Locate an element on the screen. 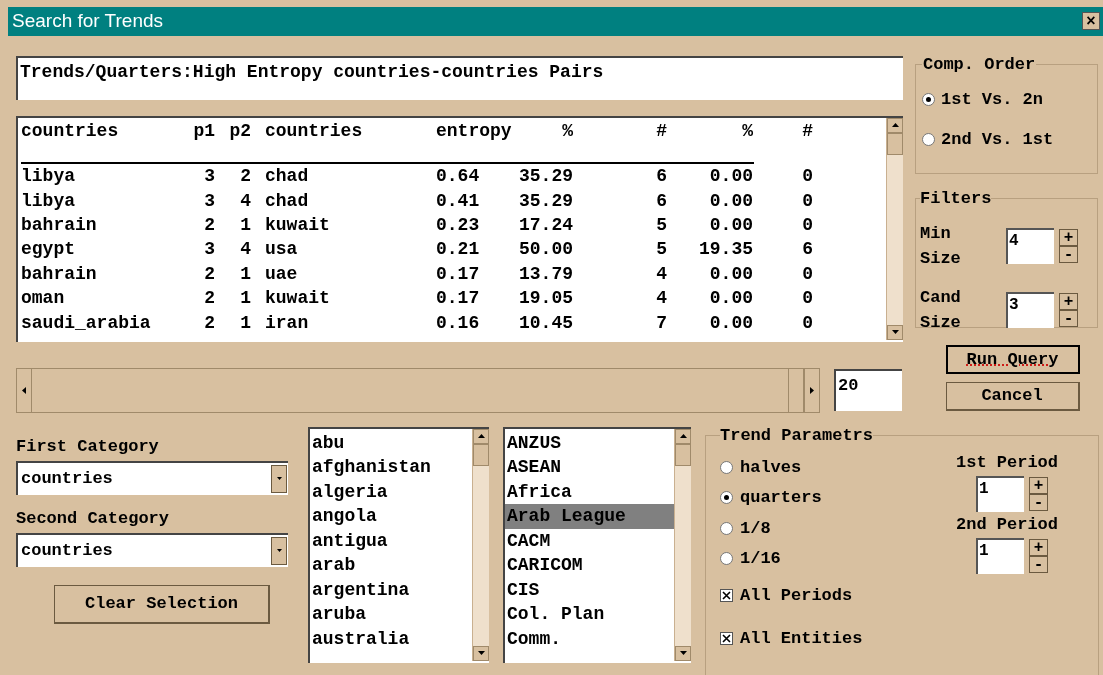  query-title-field: Trends/Quarters:High Entropy countries-countries Pairs is located at coordinates (459, 77).